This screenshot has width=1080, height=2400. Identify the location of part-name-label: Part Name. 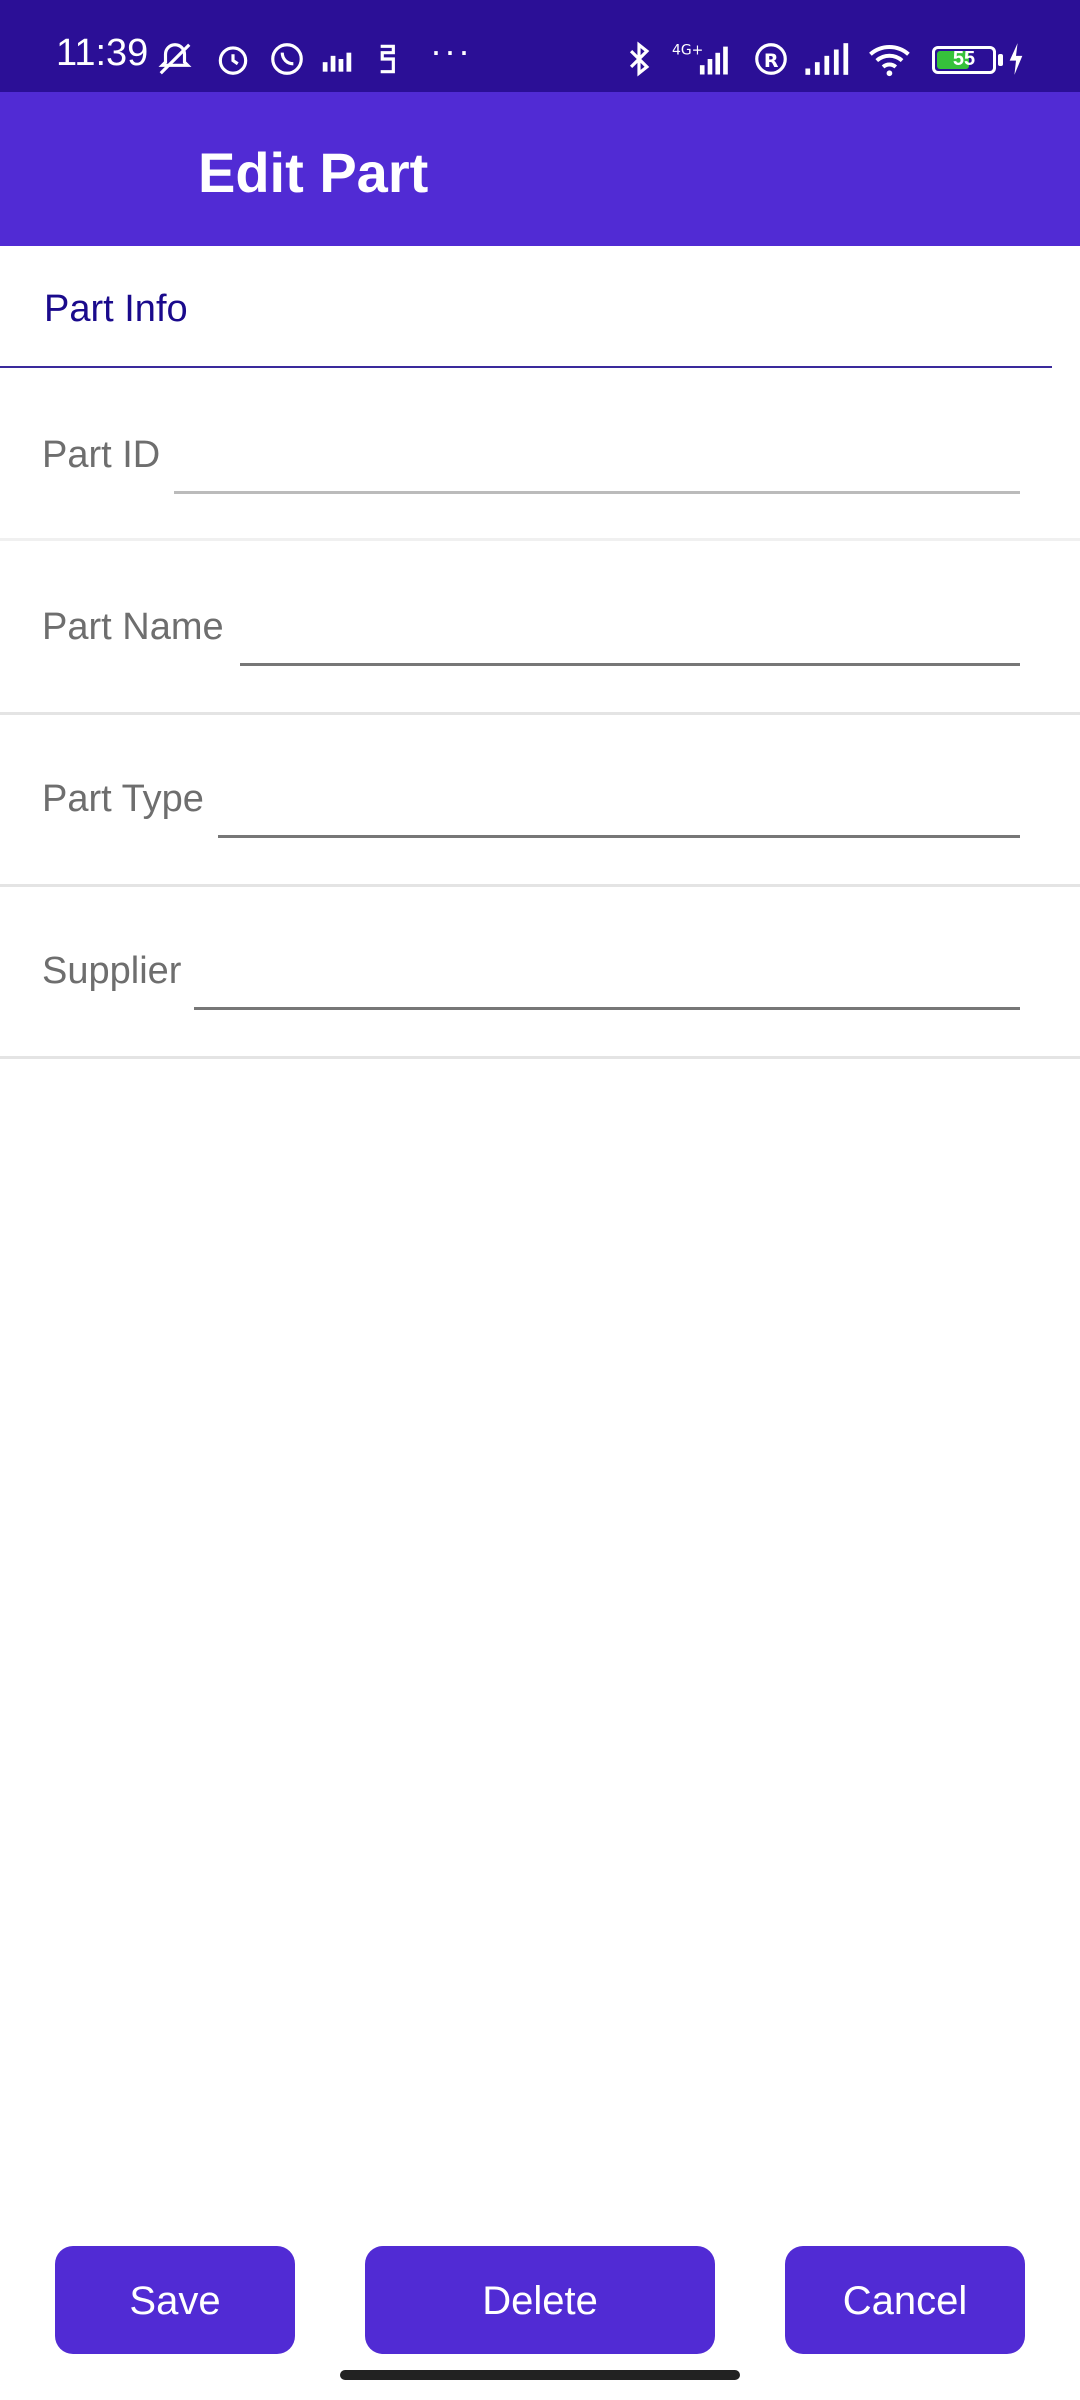
(133, 627).